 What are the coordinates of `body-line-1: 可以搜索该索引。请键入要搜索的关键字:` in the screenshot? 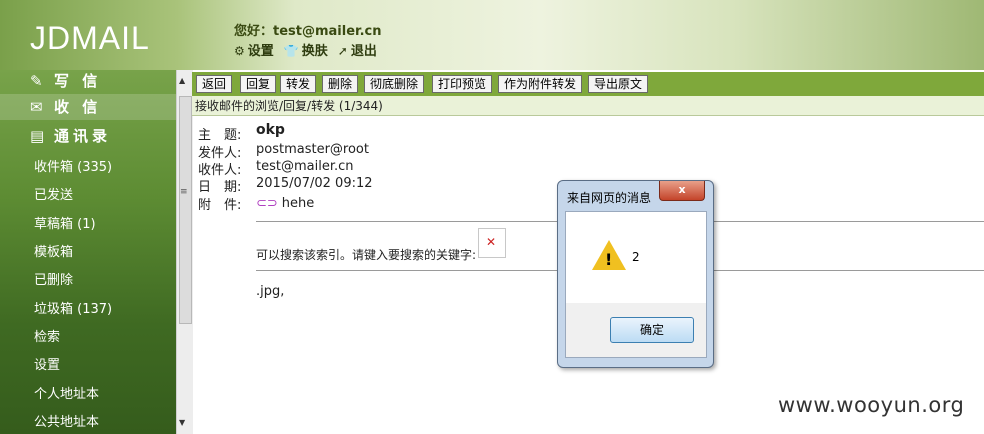 It's located at (366, 255).